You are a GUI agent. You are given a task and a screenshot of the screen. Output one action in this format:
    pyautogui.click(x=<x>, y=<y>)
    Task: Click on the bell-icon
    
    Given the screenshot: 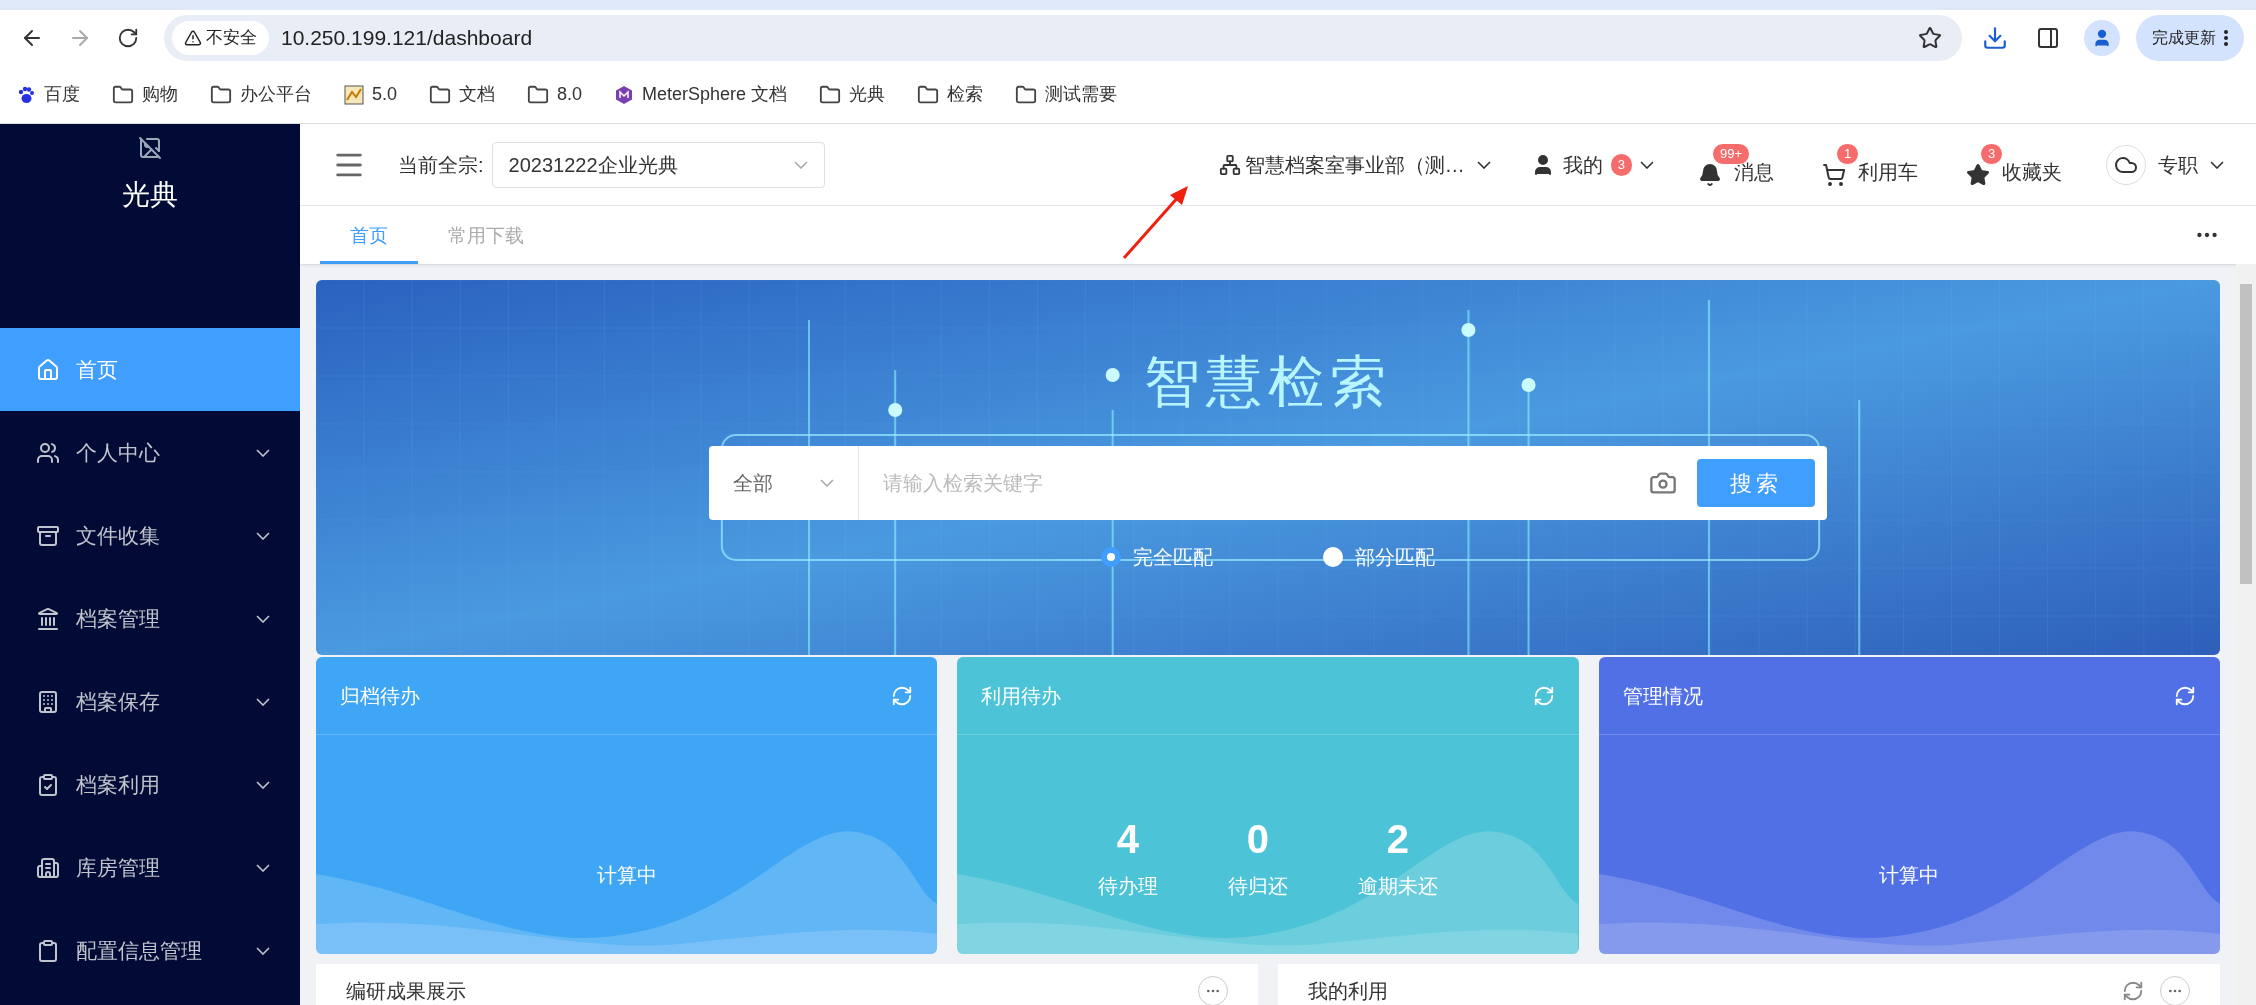 What is the action you would take?
    pyautogui.click(x=1710, y=174)
    